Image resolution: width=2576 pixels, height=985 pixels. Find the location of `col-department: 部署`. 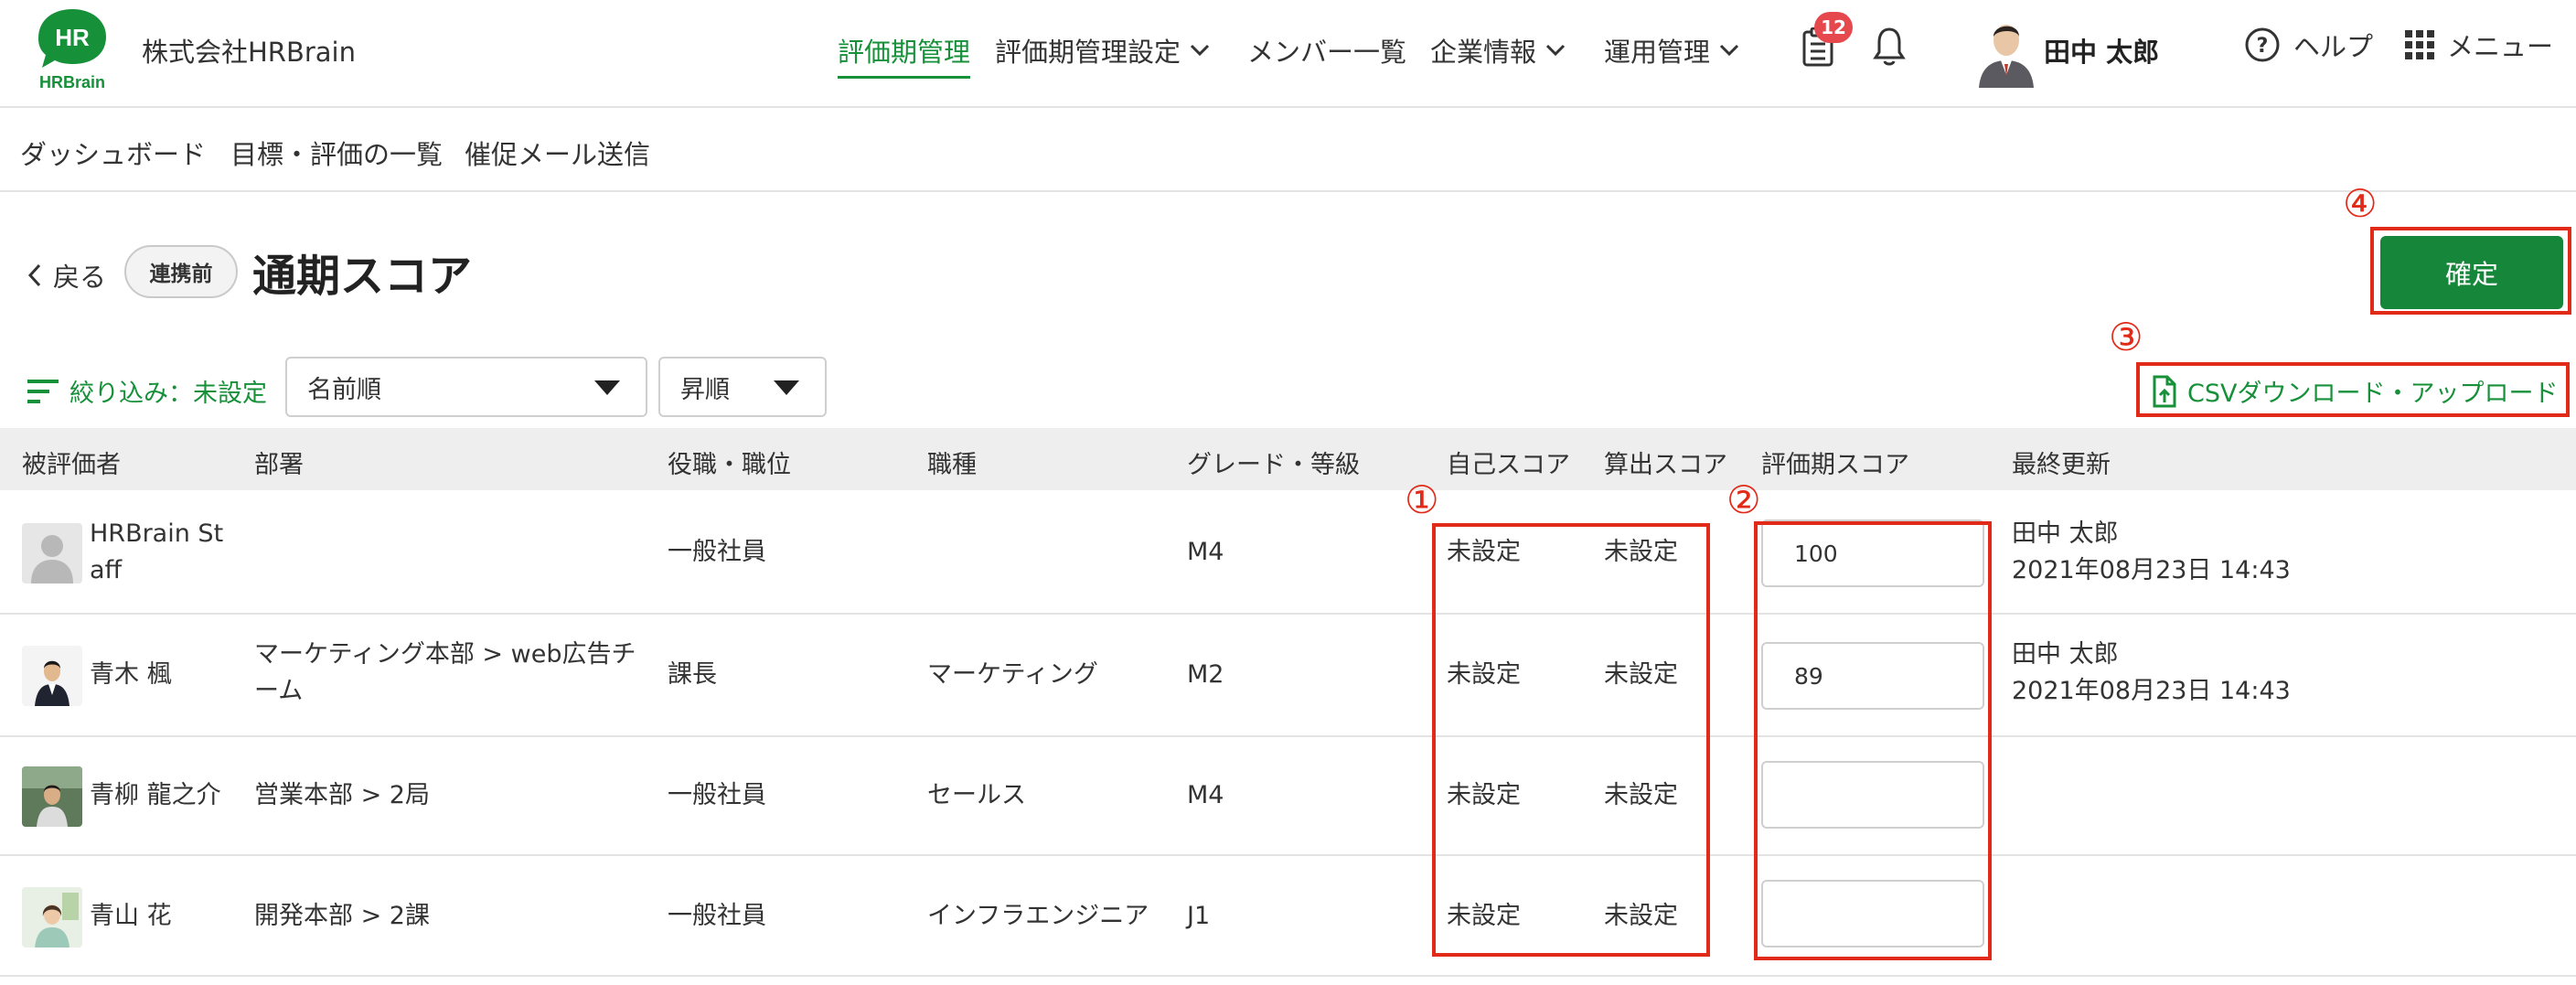

col-department: 部署 is located at coordinates (279, 462).